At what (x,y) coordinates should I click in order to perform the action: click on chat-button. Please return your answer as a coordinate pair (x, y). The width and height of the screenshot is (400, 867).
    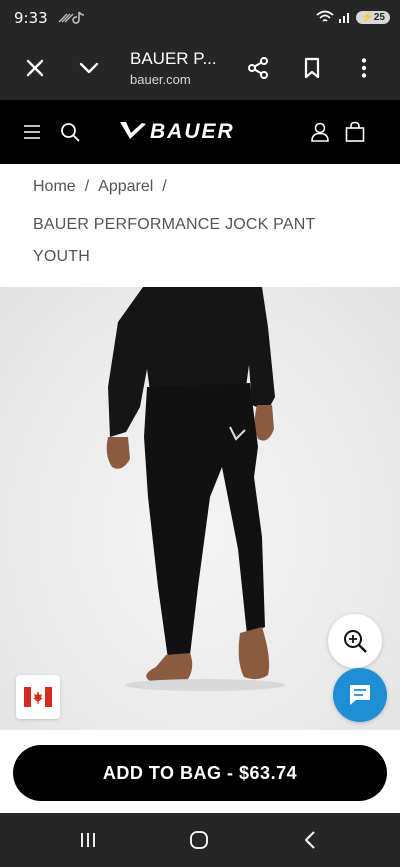
    Looking at the image, I should click on (360, 695).